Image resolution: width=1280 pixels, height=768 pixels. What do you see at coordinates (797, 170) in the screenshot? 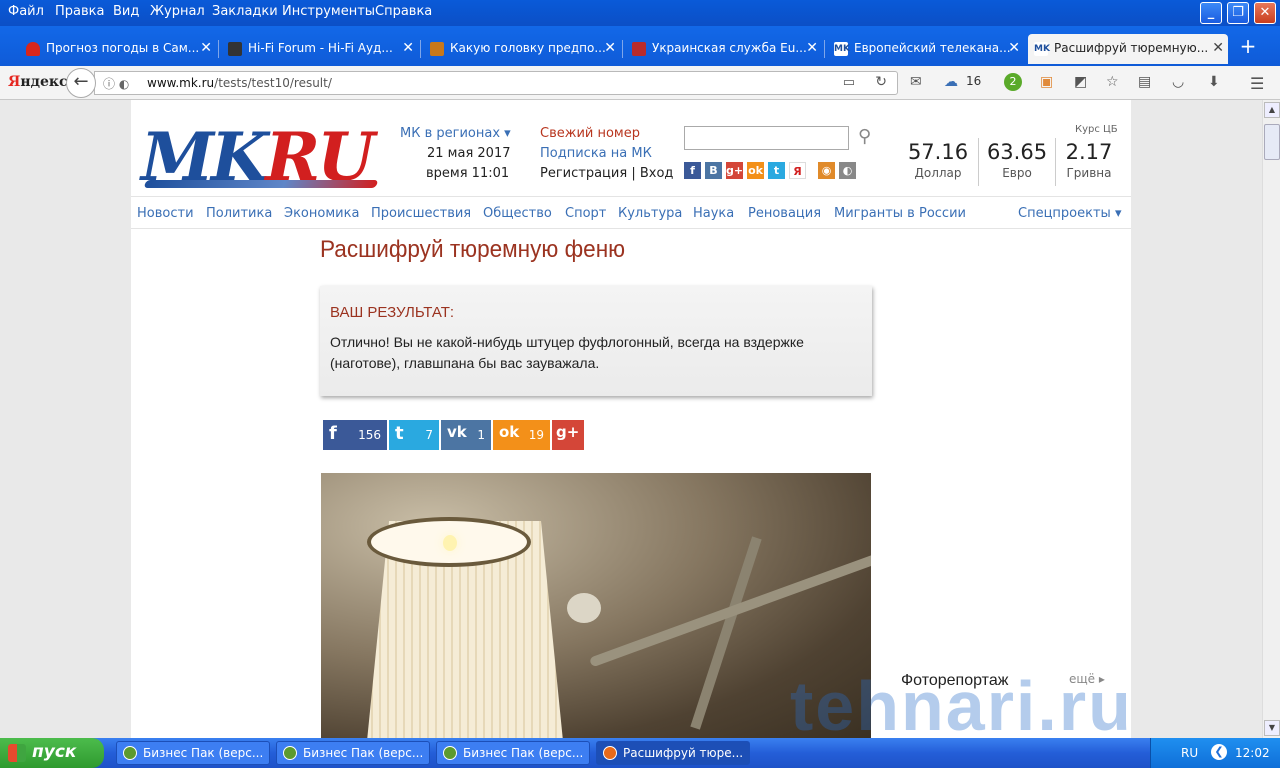
I see `yandex-icon: Я` at bounding box center [797, 170].